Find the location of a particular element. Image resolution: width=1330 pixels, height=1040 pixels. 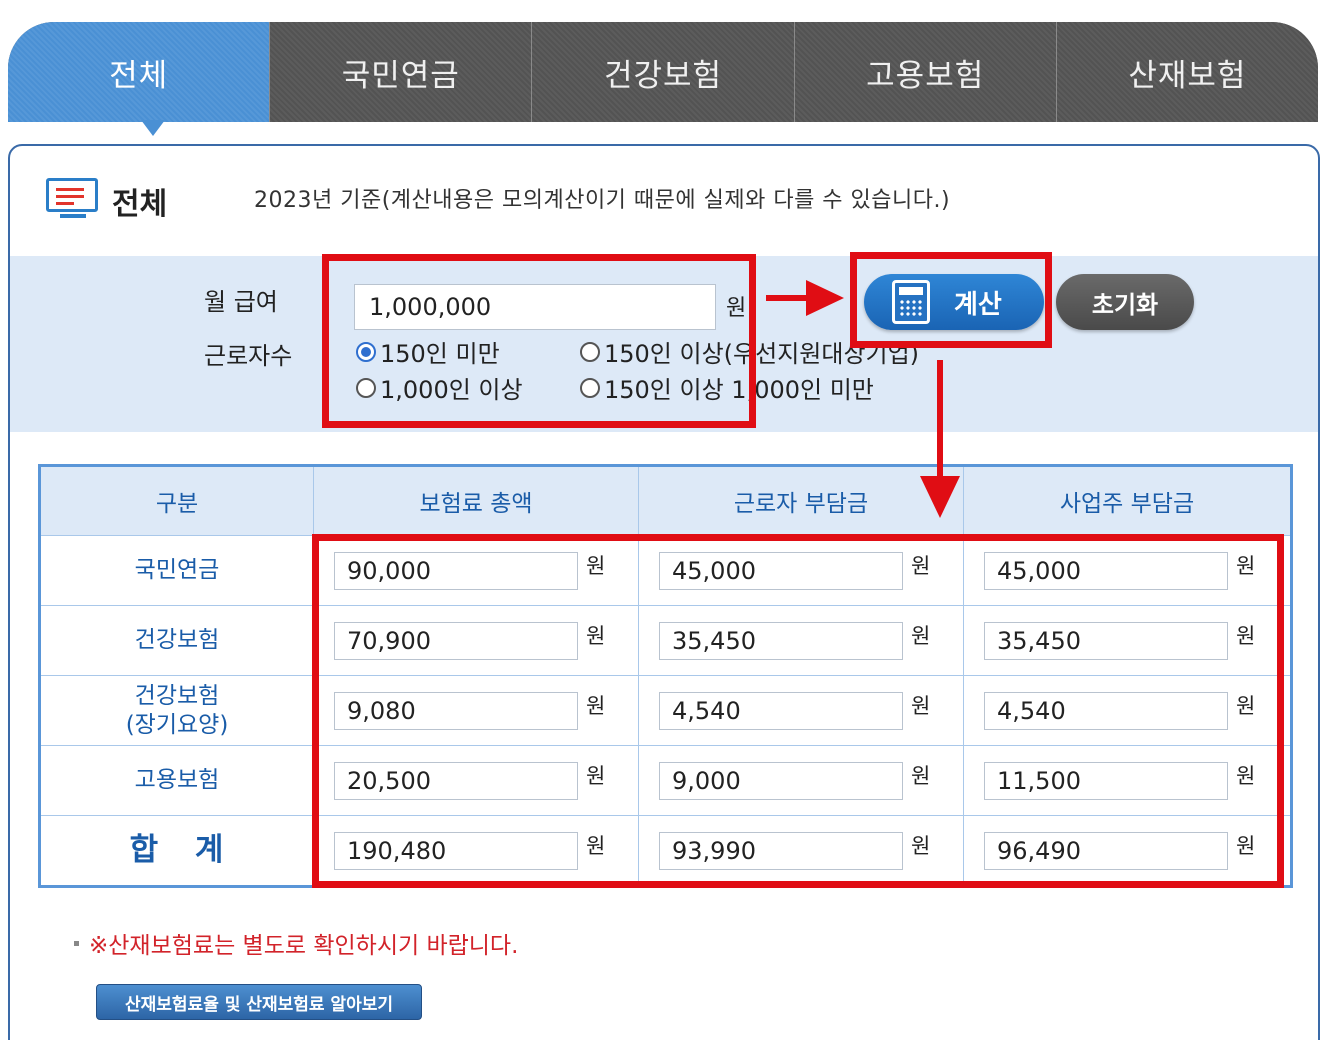

employer-amount-field: 96,490 is located at coordinates (1106, 850).